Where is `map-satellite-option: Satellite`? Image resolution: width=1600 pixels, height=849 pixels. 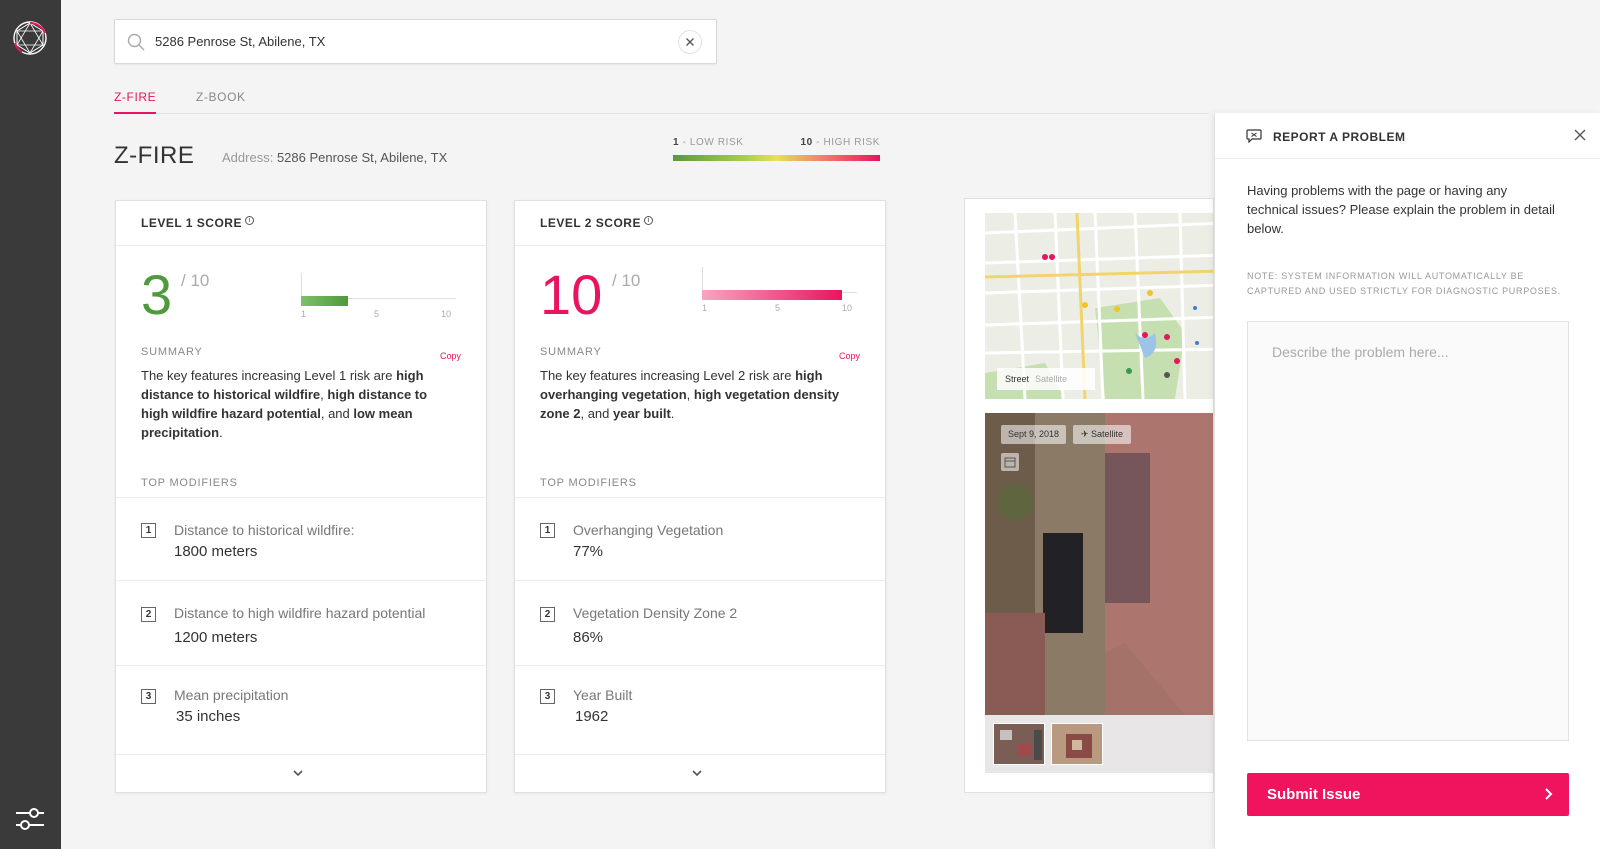
map-satellite-option: Satellite is located at coordinates (1051, 379).